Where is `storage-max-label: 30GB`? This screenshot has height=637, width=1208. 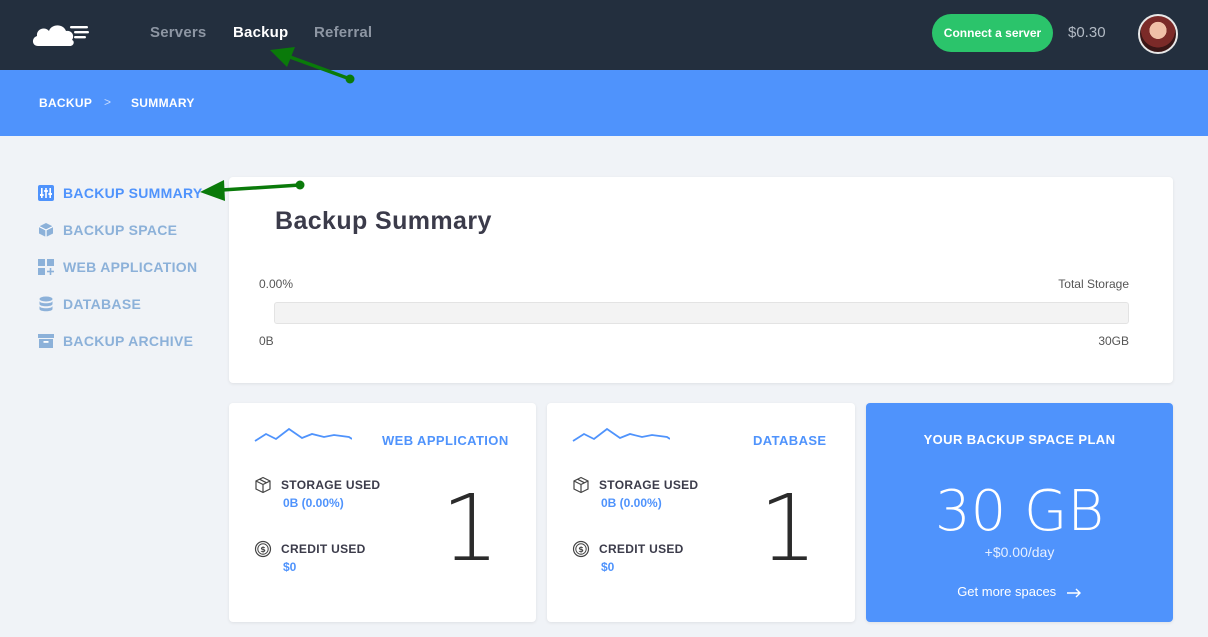 storage-max-label: 30GB is located at coordinates (1113, 341).